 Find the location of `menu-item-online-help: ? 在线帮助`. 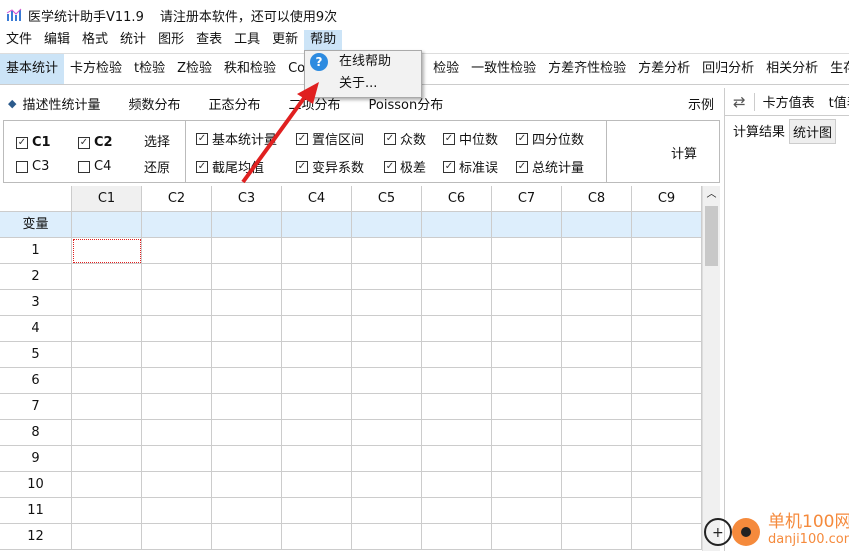

menu-item-online-help: ? 在线帮助 is located at coordinates (363, 62).